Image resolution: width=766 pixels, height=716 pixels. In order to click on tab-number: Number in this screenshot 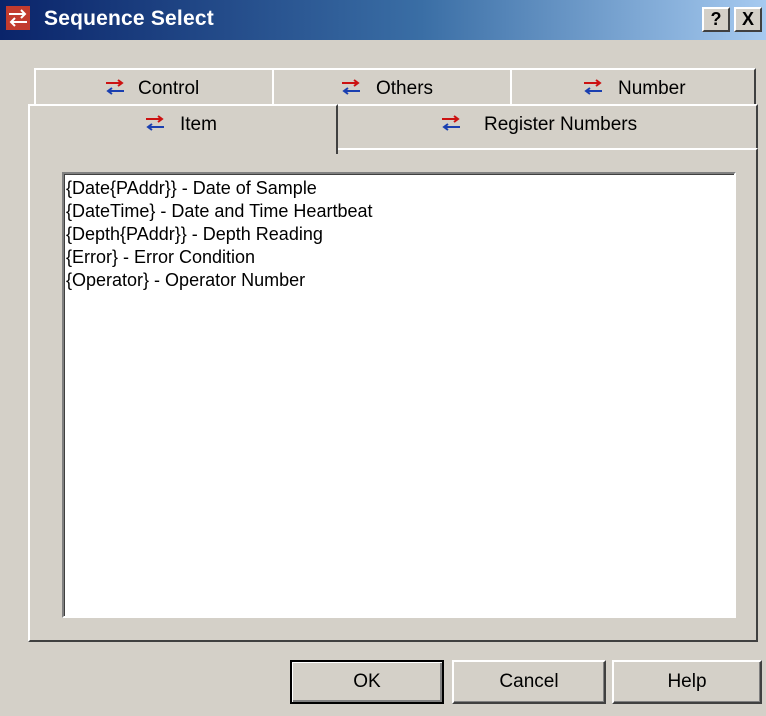, I will do `click(633, 87)`.